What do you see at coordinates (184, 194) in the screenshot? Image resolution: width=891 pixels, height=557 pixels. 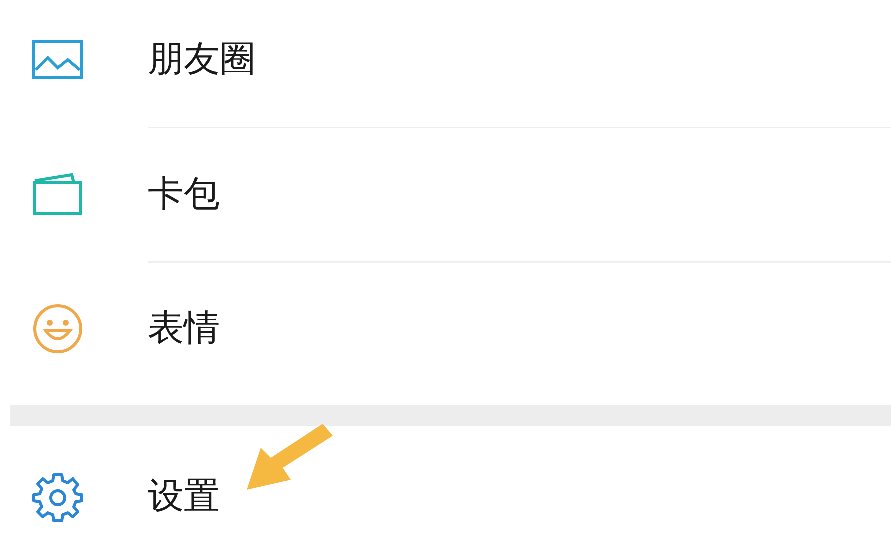 I see `menu-label: 卡包` at bounding box center [184, 194].